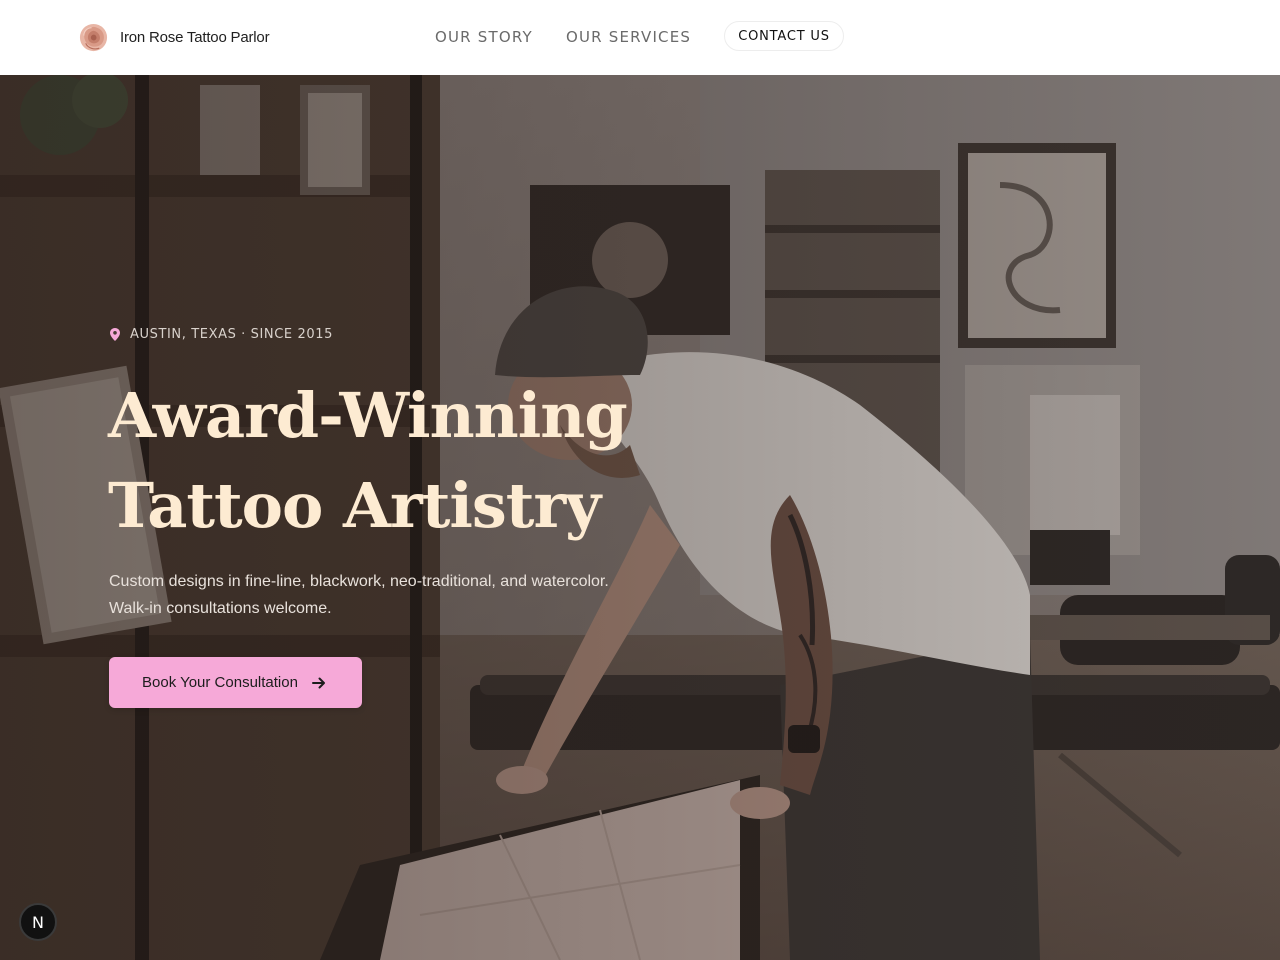 This screenshot has width=1280, height=960. Describe the element at coordinates (428, 461) in the screenshot. I see `hero-headline: Award-Winning Tattoo Artistry` at that location.